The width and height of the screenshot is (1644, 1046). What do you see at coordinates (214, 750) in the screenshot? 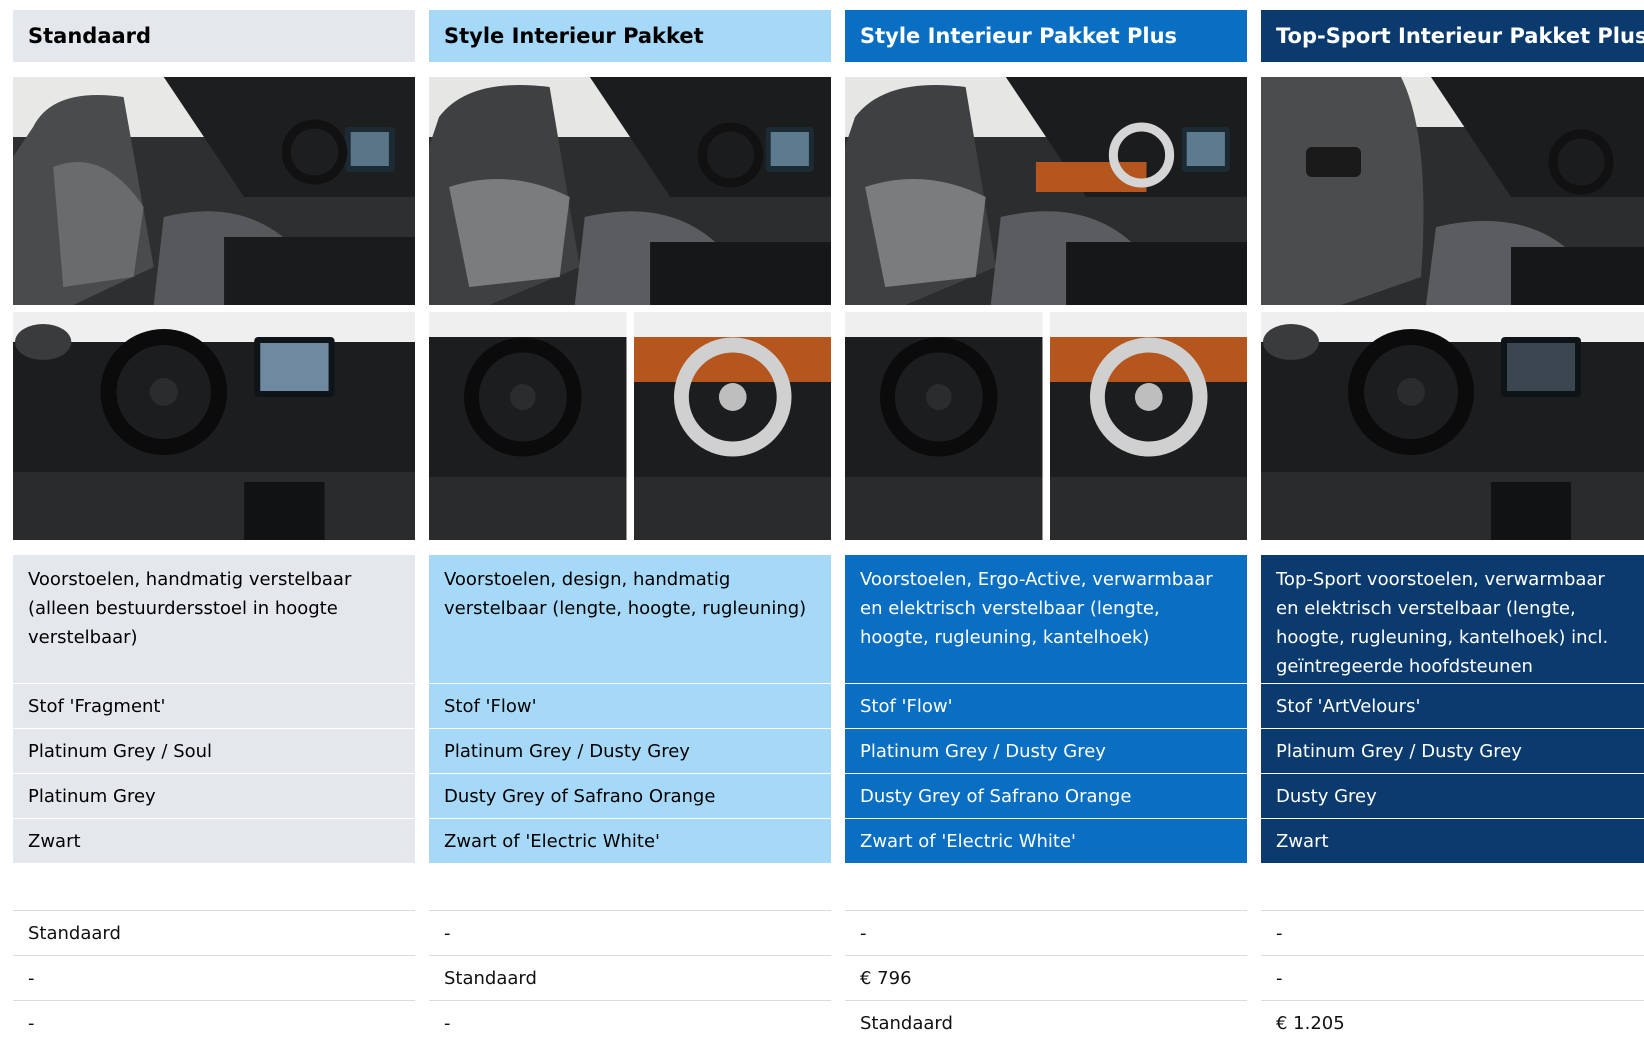
I see `color-combo-value: Platinum Grey / Soul` at bounding box center [214, 750].